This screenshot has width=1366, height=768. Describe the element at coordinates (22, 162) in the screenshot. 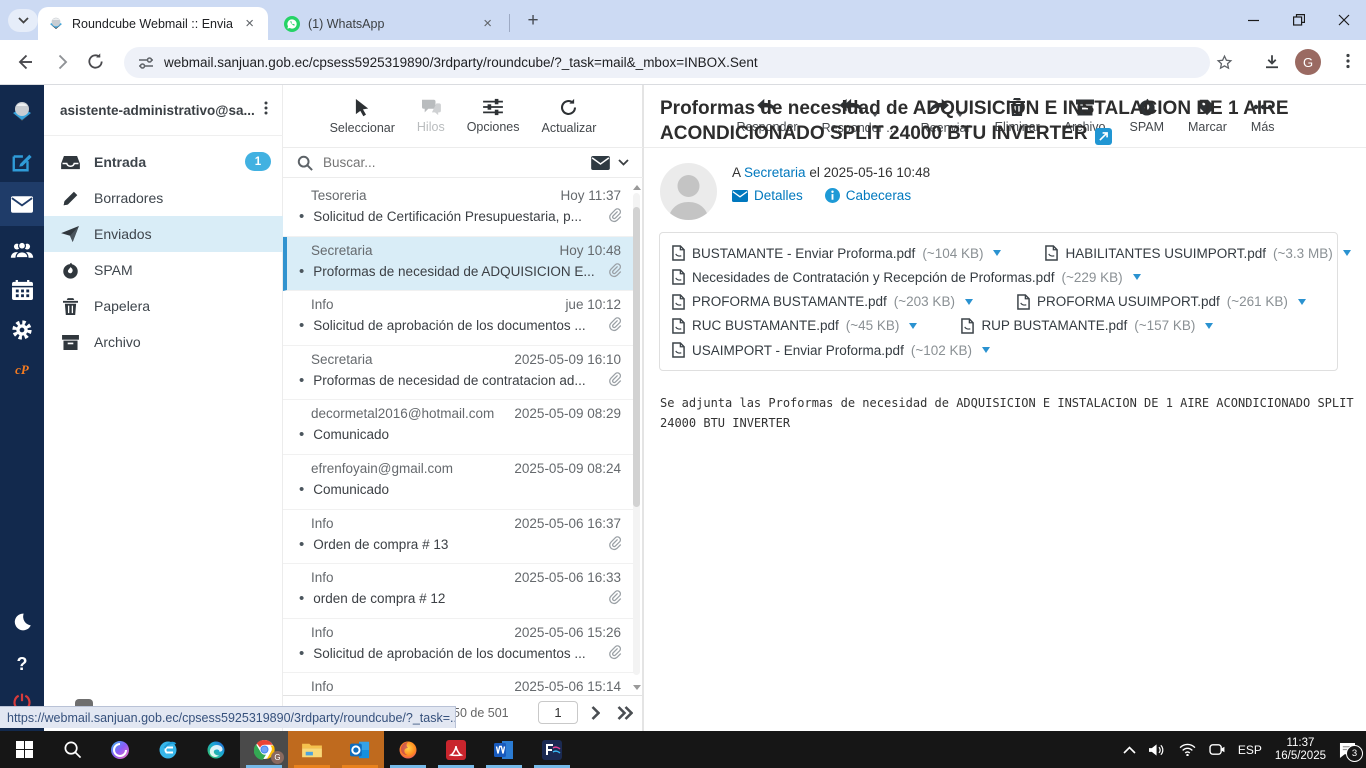

I see `compose-icon` at that location.